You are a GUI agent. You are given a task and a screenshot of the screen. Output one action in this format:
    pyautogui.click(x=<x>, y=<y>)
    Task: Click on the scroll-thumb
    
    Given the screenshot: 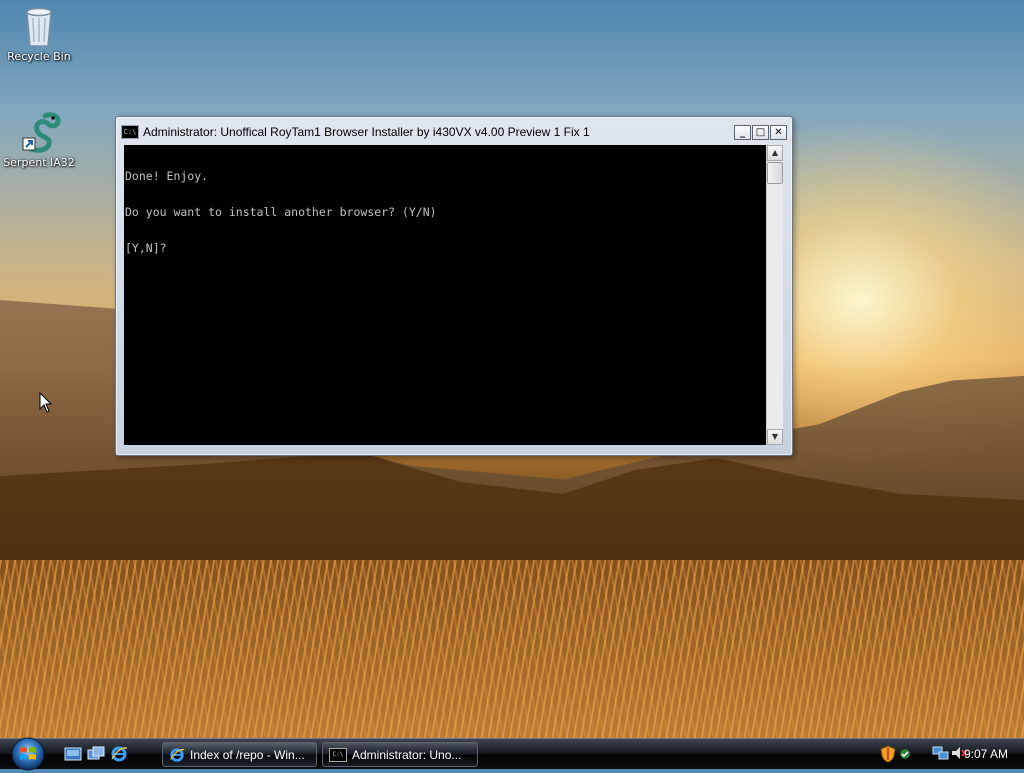 What is the action you would take?
    pyautogui.click(x=775, y=173)
    